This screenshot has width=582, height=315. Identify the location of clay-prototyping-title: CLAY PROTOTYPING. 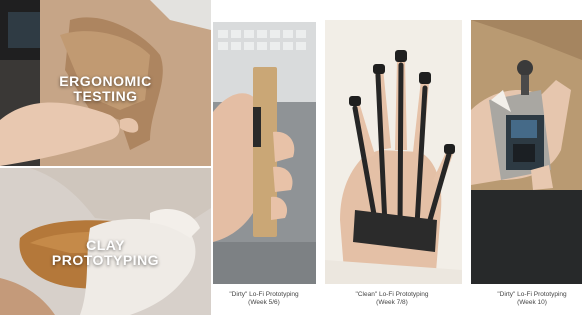
(105, 253).